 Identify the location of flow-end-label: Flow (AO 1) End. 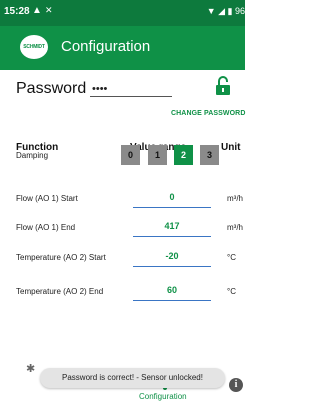
(46, 227).